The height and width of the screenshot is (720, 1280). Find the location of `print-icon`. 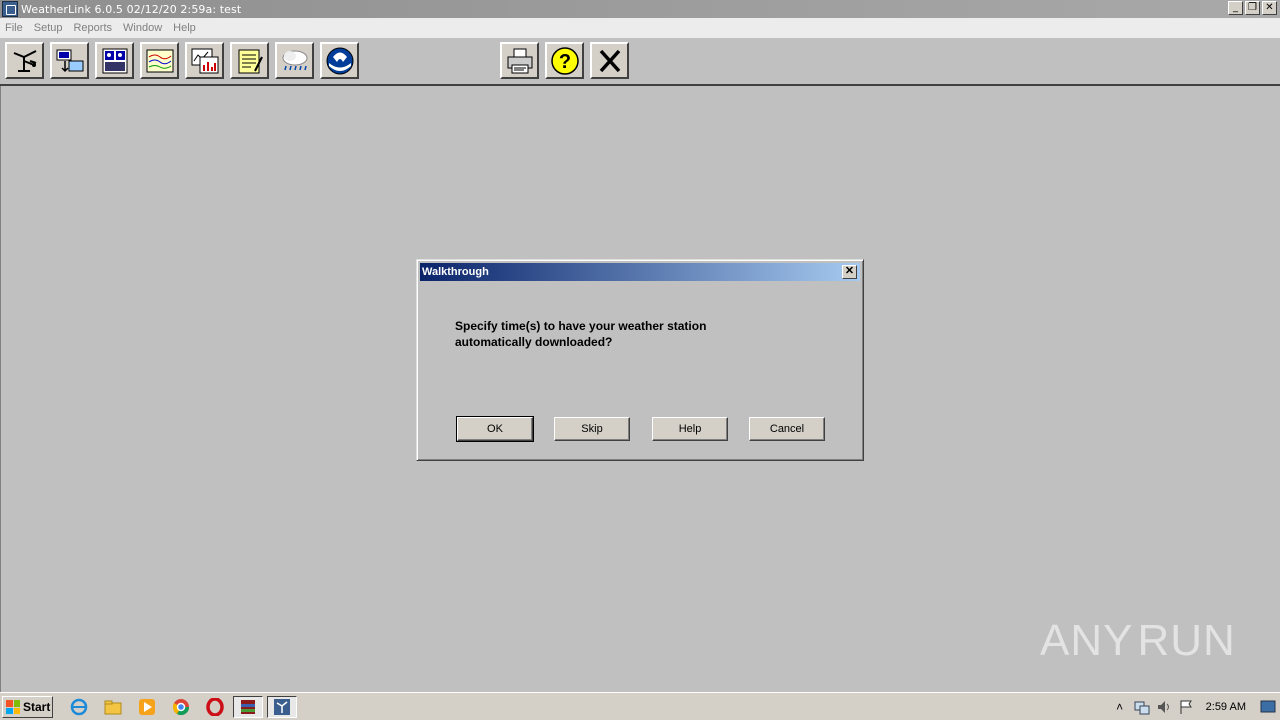

print-icon is located at coordinates (519, 60).